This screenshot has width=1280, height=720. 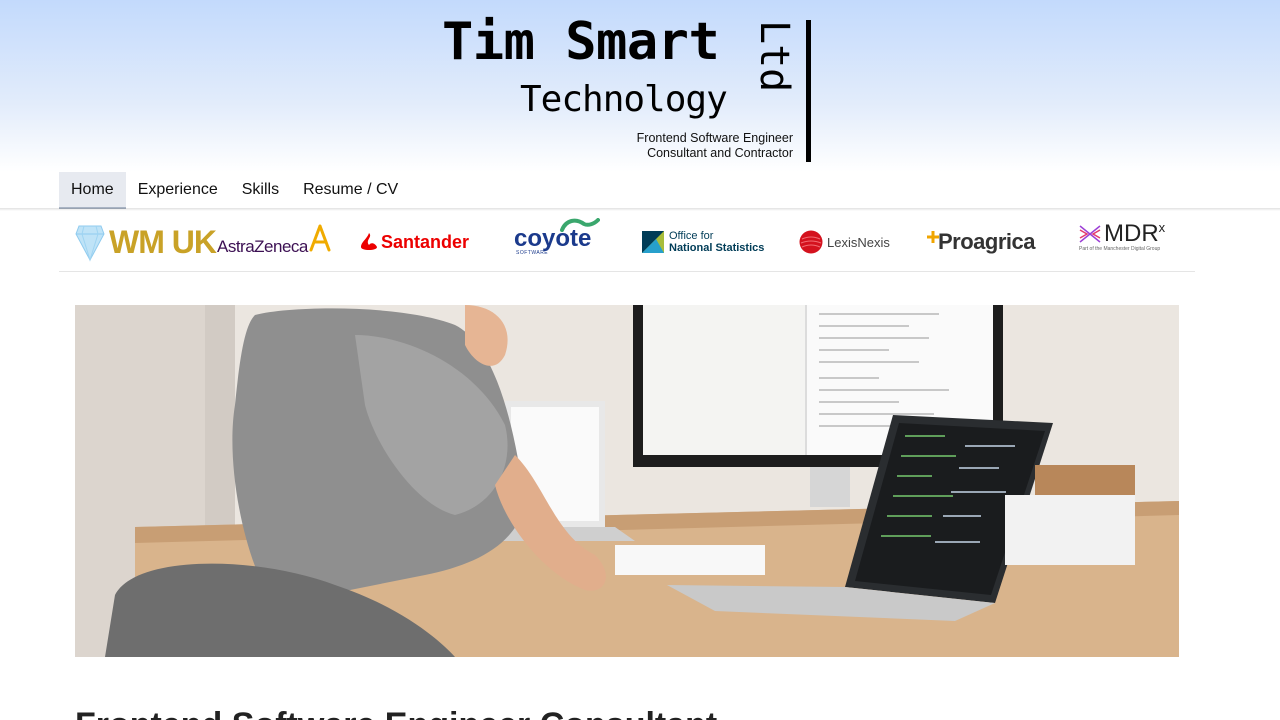 I want to click on brand-subtitle: Technology, so click(x=624, y=100).